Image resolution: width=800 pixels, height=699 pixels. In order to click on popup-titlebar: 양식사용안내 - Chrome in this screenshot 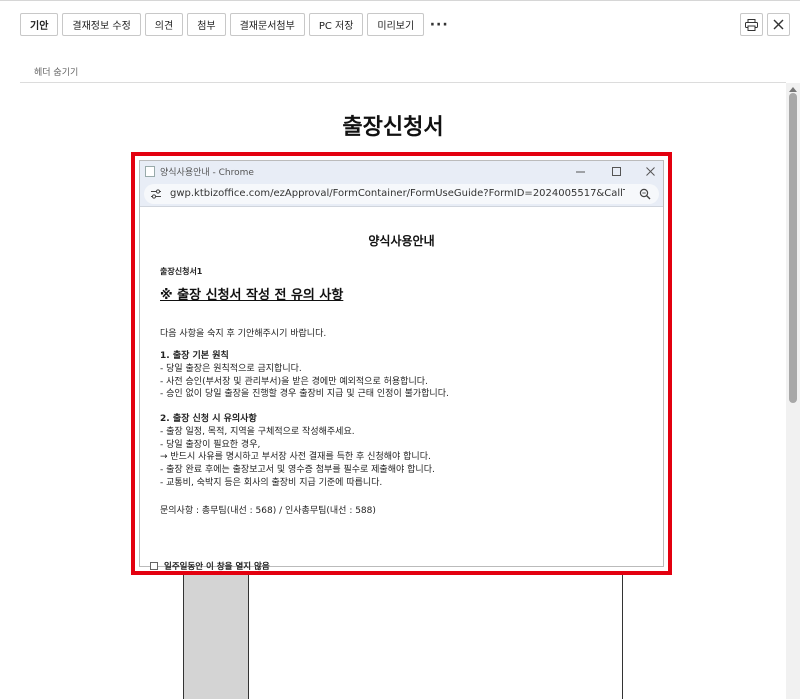, I will do `click(401, 171)`.